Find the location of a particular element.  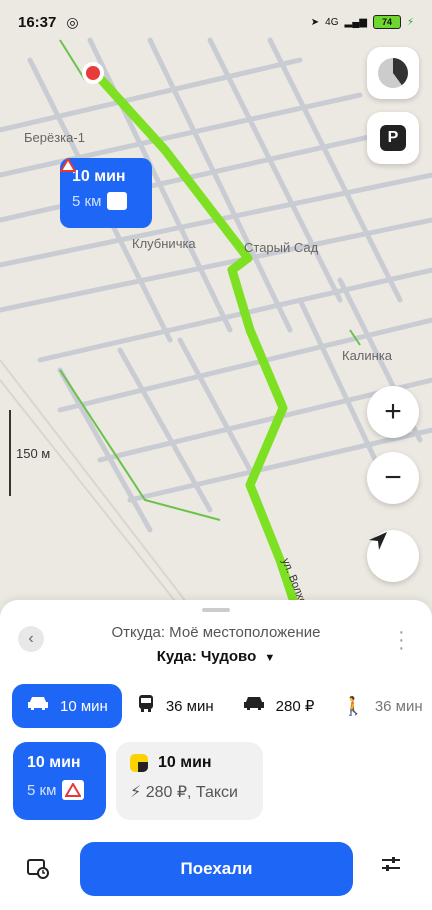

battery-icon: 74 is located at coordinates (386, 22).